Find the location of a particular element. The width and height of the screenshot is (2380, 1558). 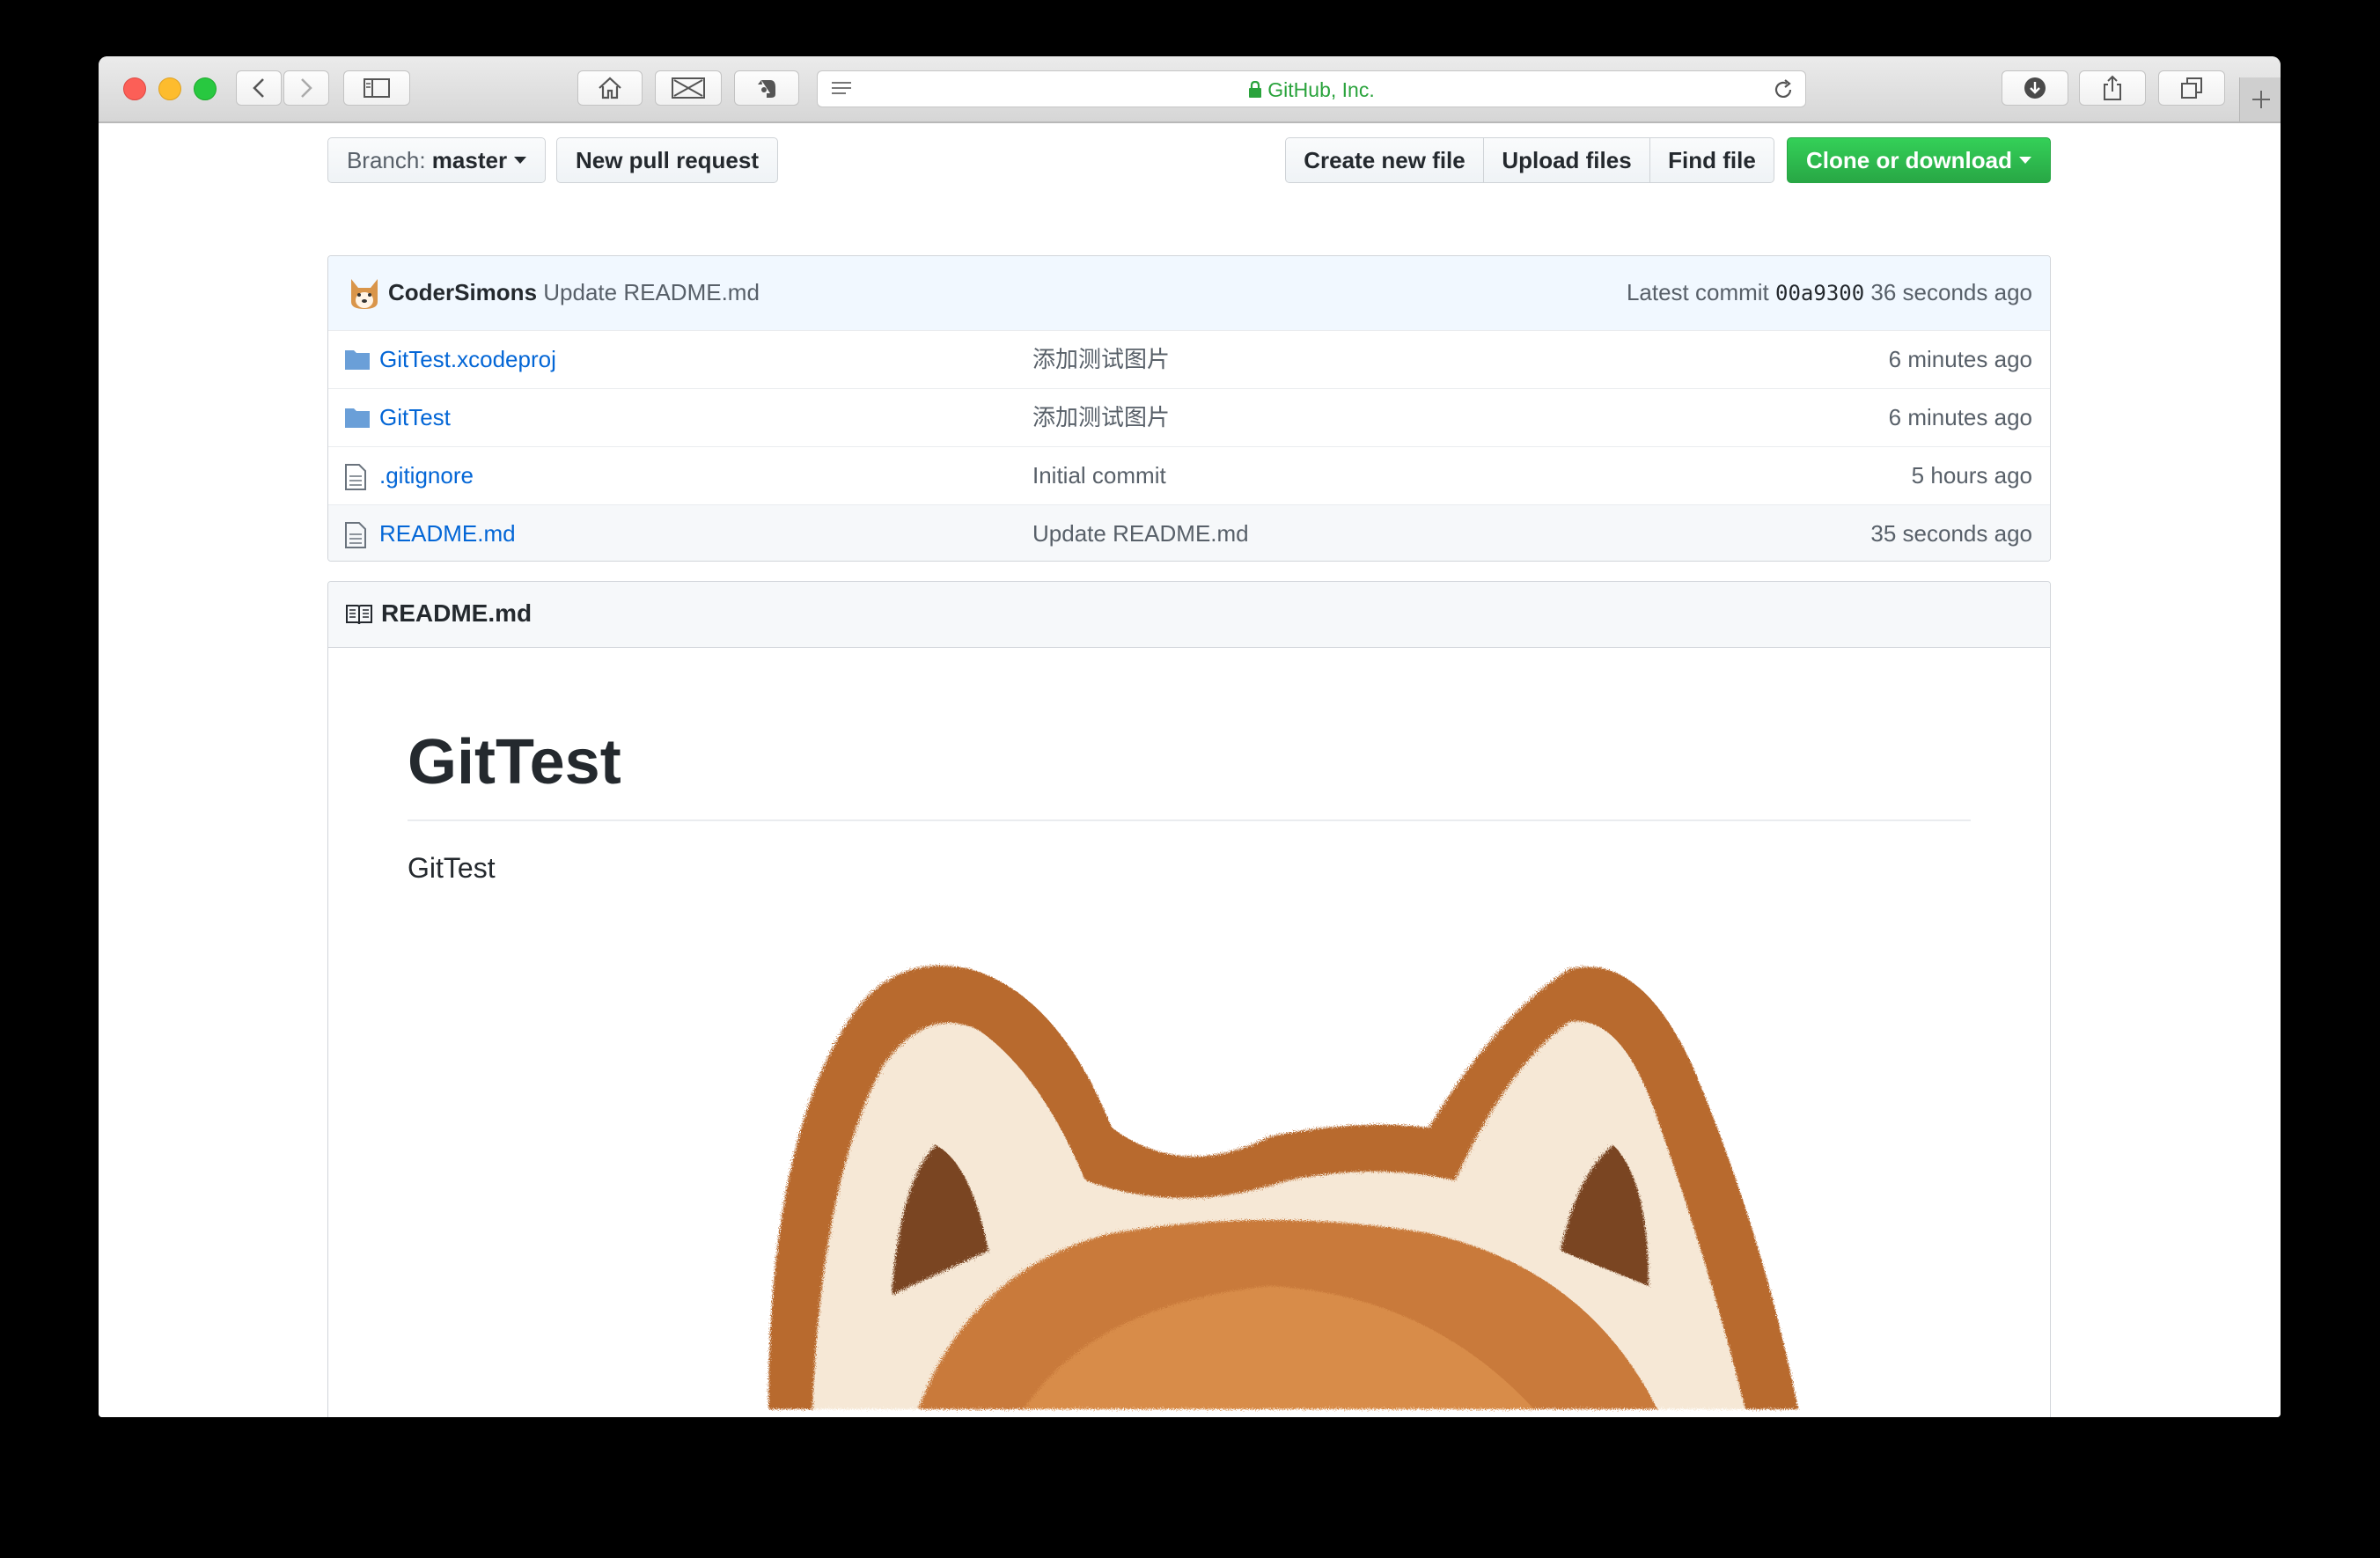

file-name: GitTest.xcodeproj is located at coordinates (467, 359).